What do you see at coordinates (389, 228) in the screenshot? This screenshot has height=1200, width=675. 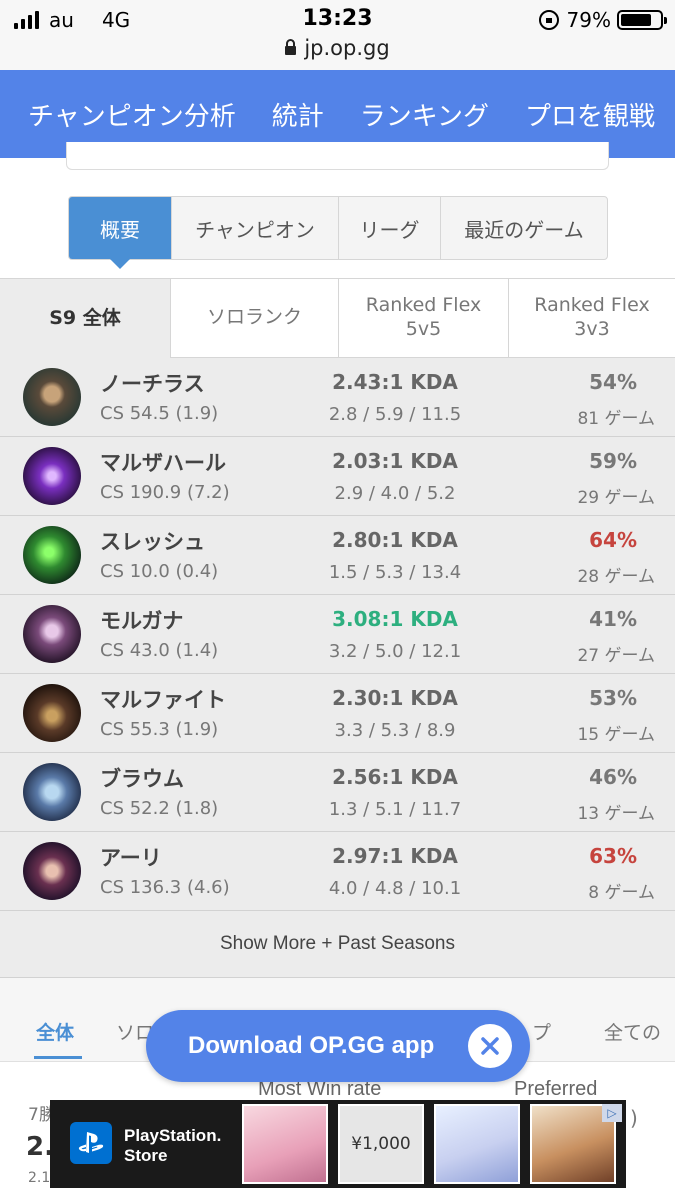 I see `tab-league: リーグ` at bounding box center [389, 228].